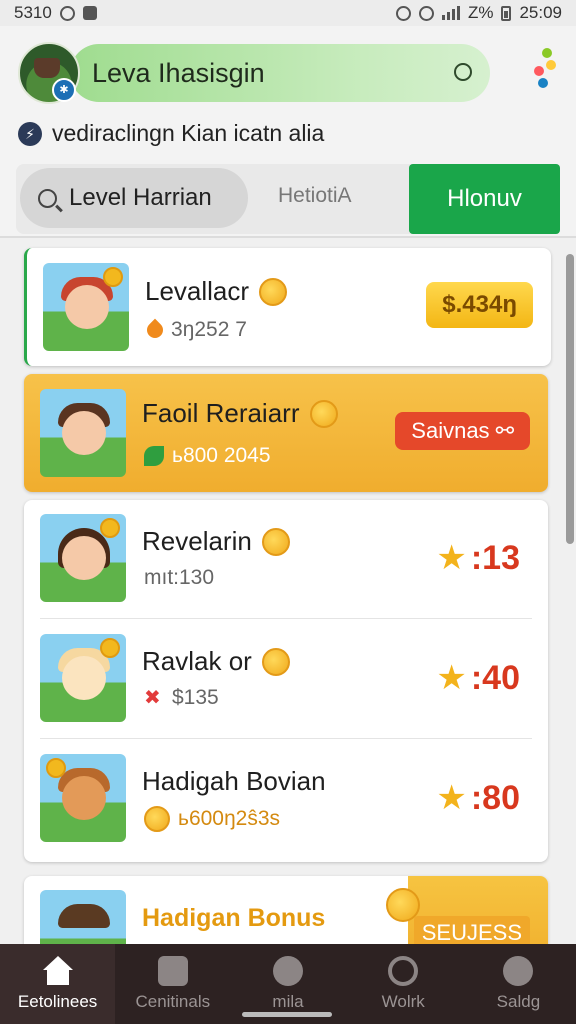 The image size is (576, 1024). I want to click on scrollbar, so click(570, 399).